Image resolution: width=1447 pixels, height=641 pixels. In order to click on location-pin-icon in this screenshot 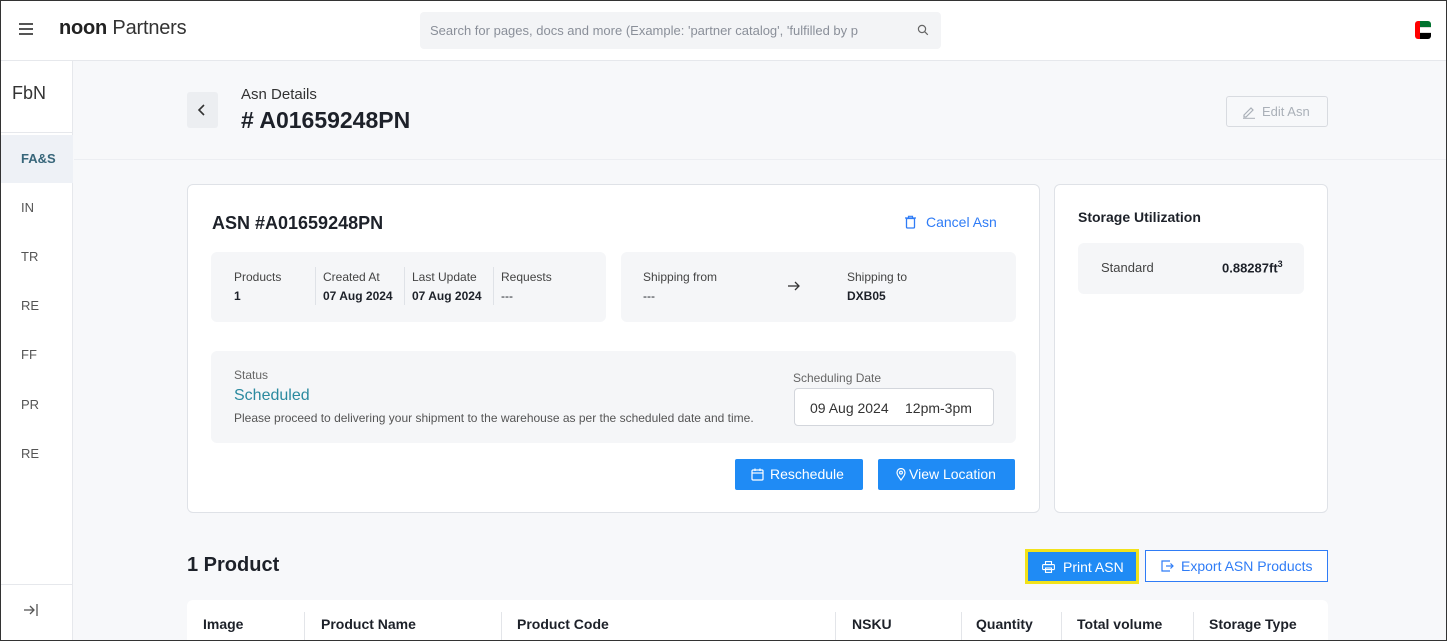, I will do `click(901, 474)`.